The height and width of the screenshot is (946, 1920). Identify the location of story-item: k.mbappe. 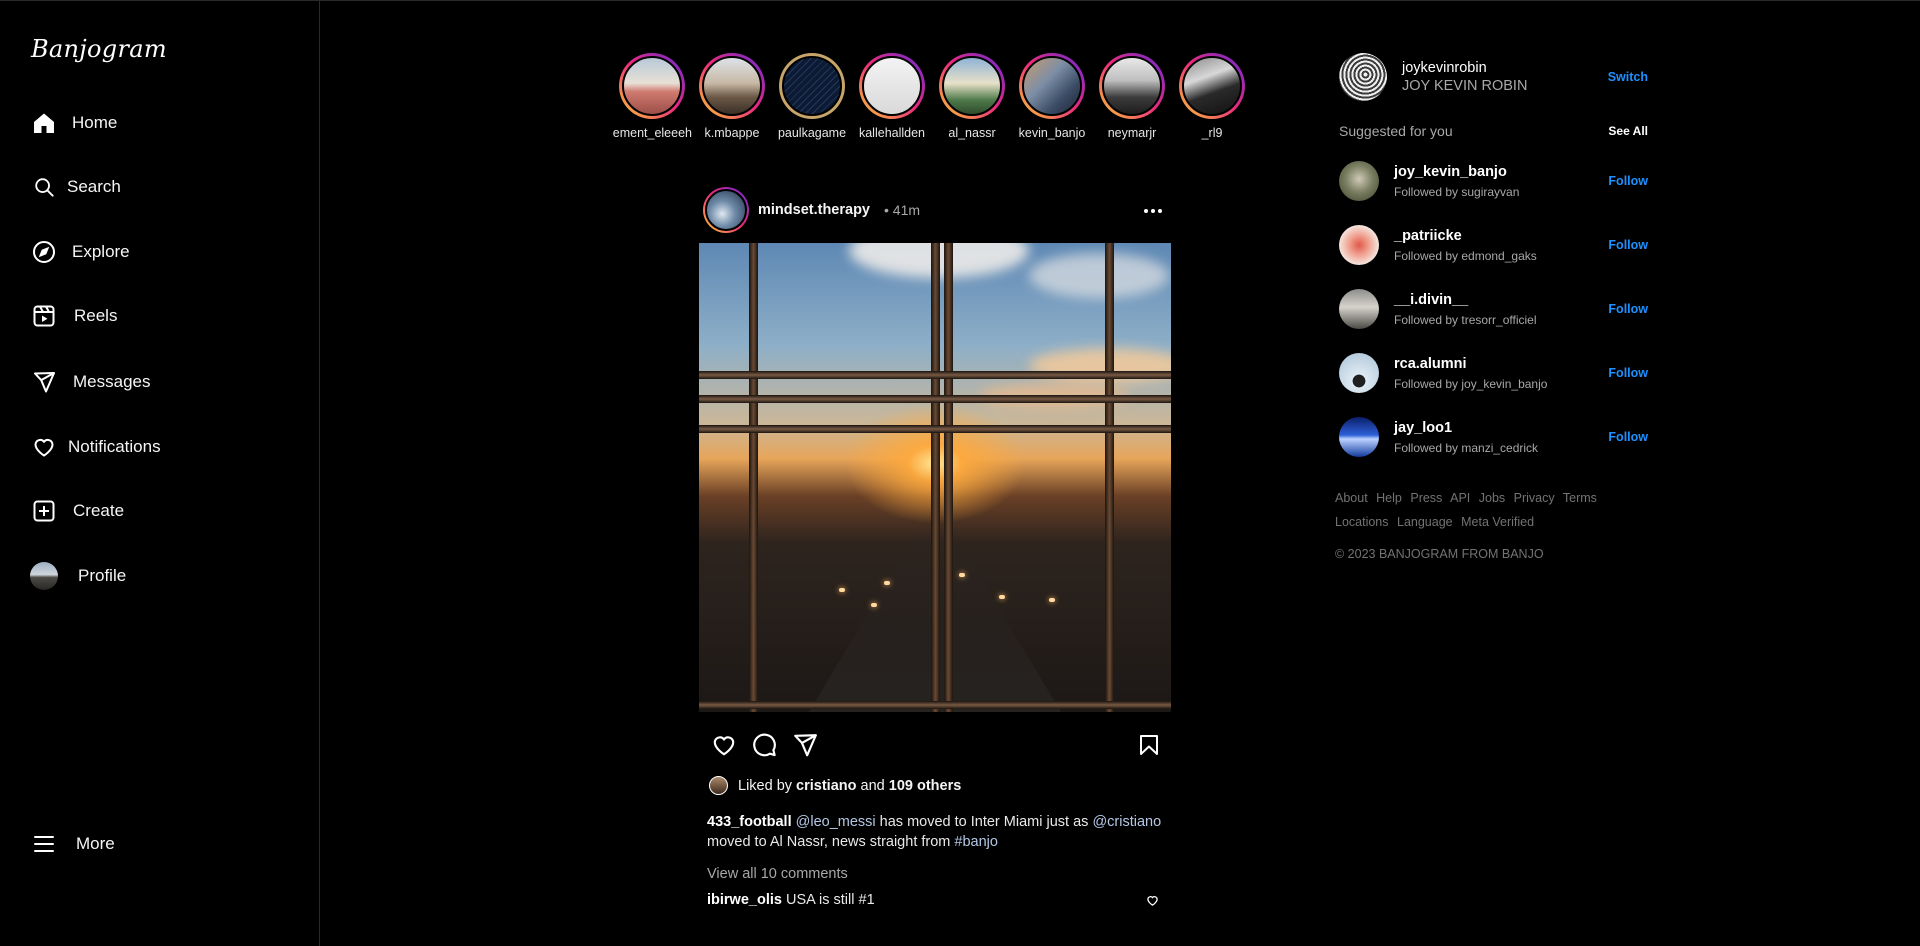
(732, 96).